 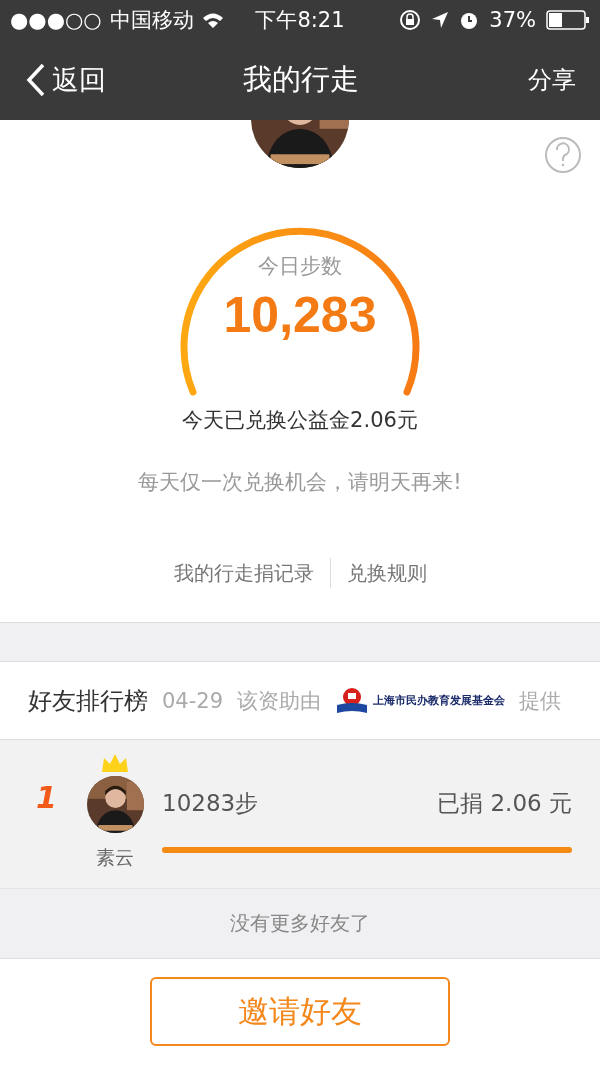 What do you see at coordinates (410, 20) in the screenshot?
I see `rotation-lock-icon` at bounding box center [410, 20].